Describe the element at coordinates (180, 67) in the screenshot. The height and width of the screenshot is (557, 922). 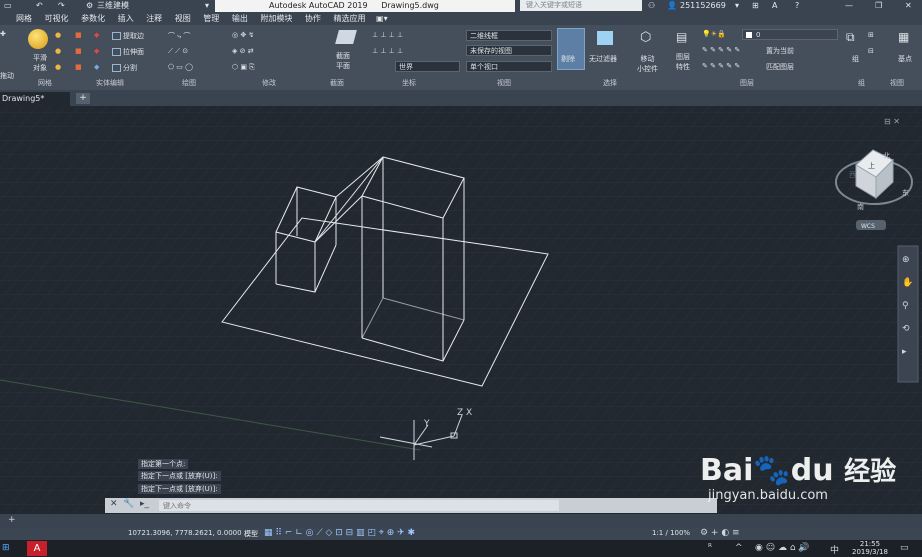
I see `polygon-icon: ⬠ ▭ ◯` at that location.